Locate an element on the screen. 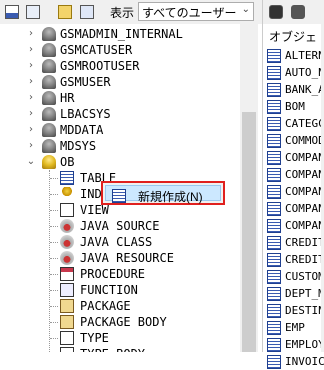 This screenshot has height=370, width=324. object-list-item-label: EMP is located at coordinates (295, 327).